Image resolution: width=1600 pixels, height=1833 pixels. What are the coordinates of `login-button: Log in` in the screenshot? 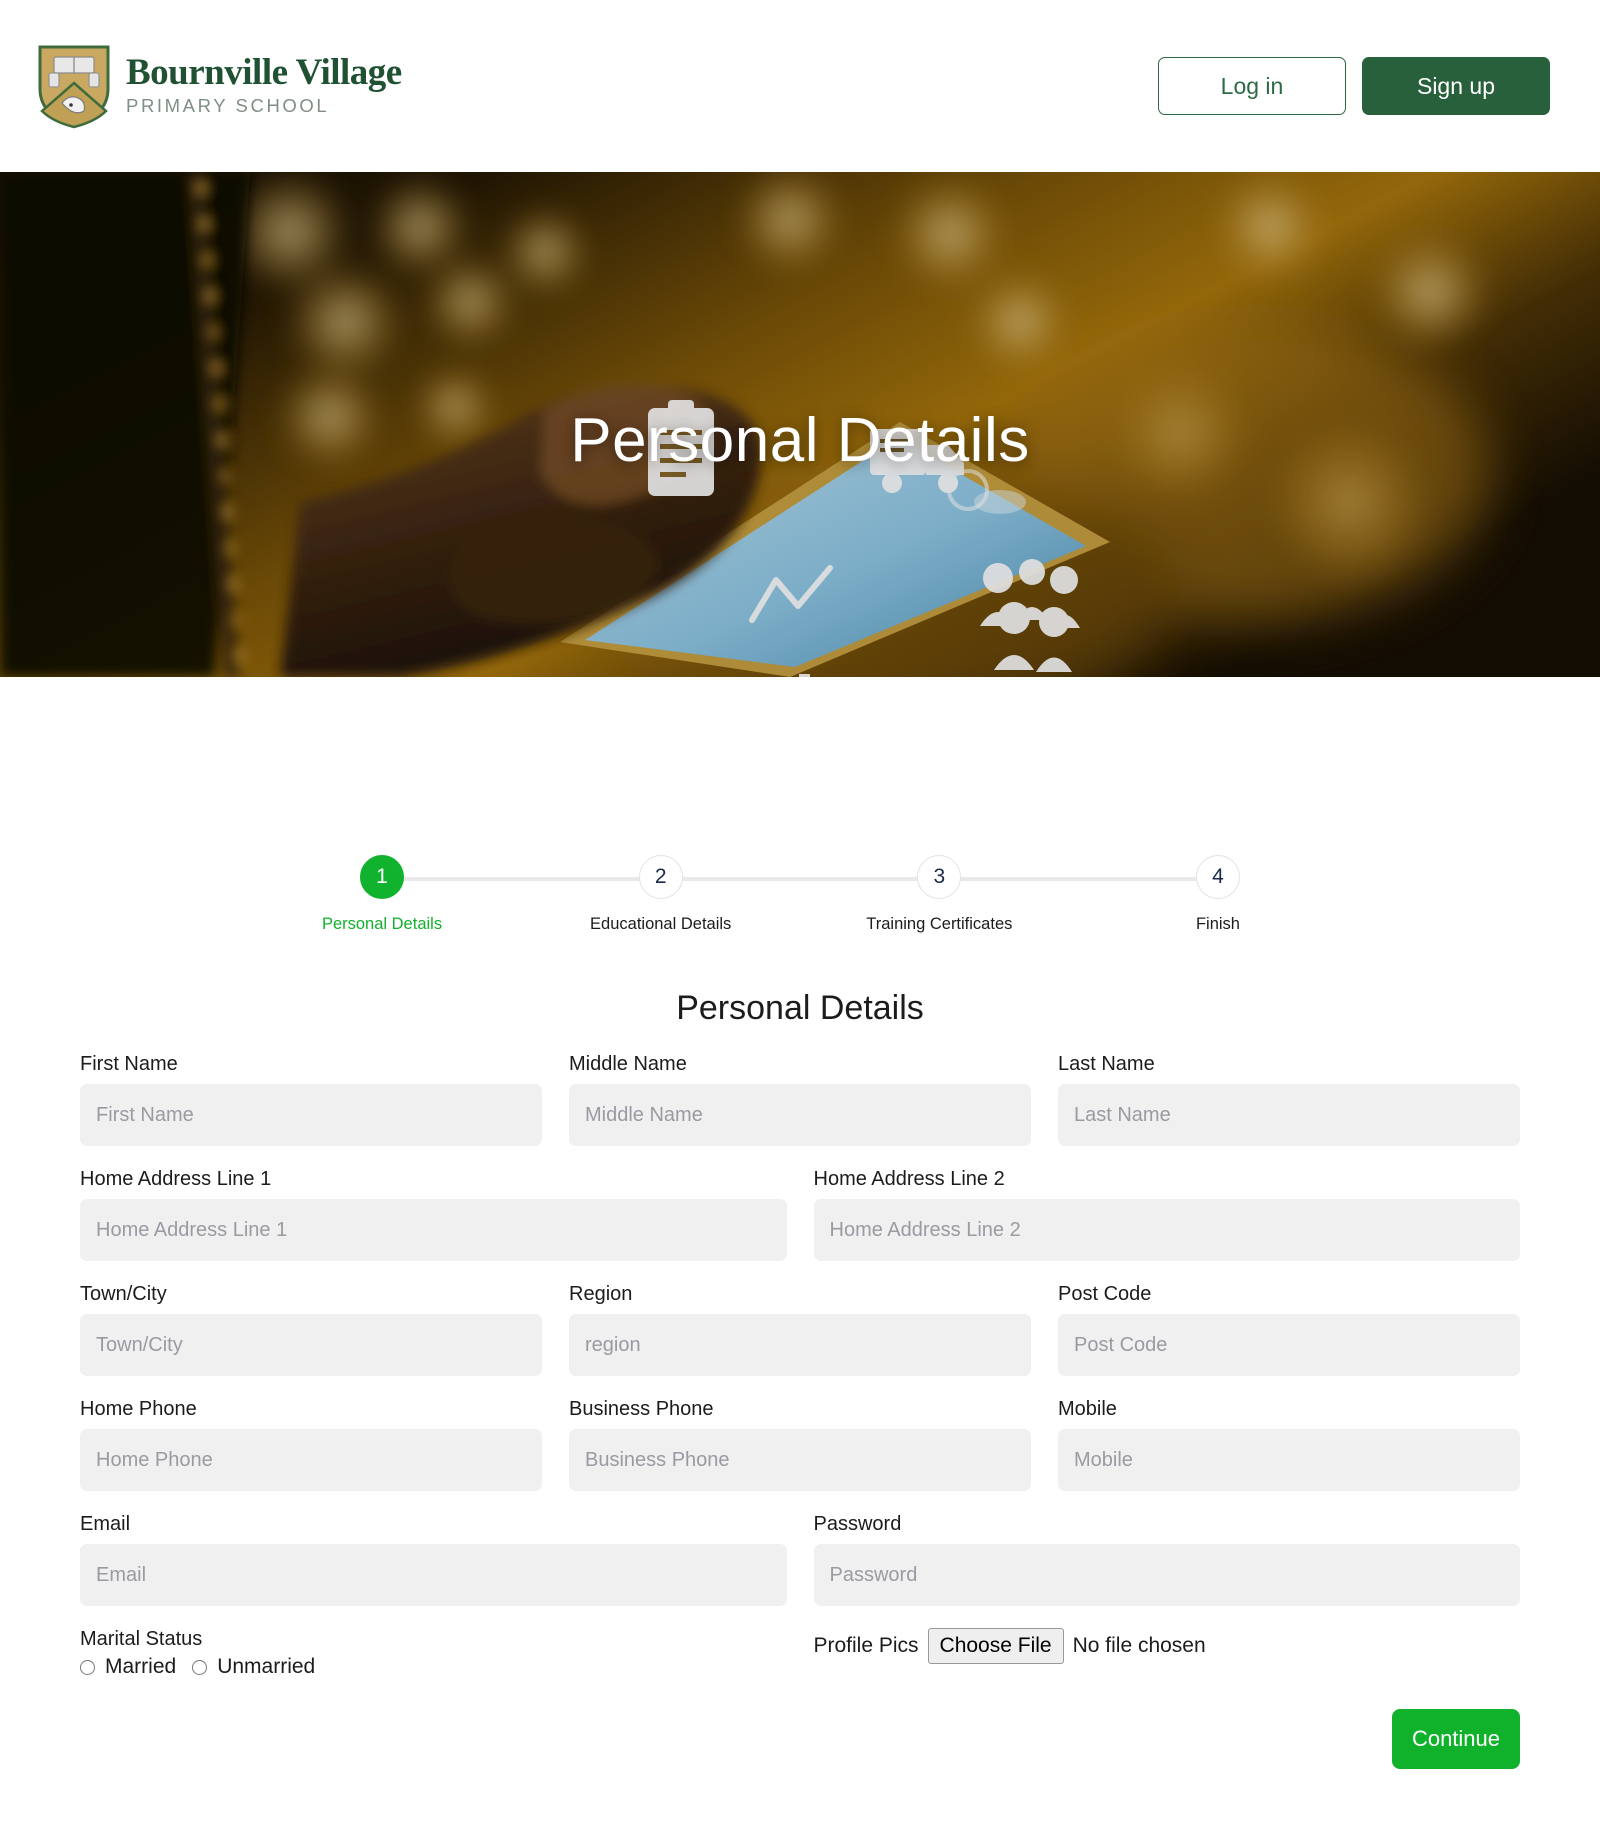 It's located at (1252, 86).